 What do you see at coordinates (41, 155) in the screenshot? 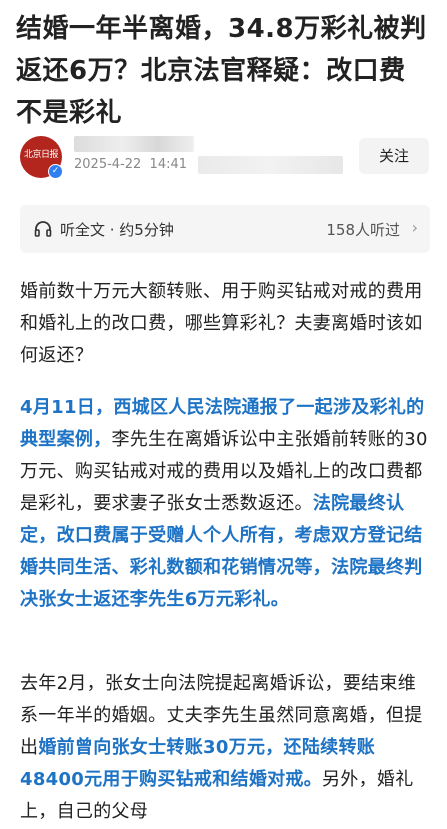
I see `avatar-logo: 北京日报` at bounding box center [41, 155].